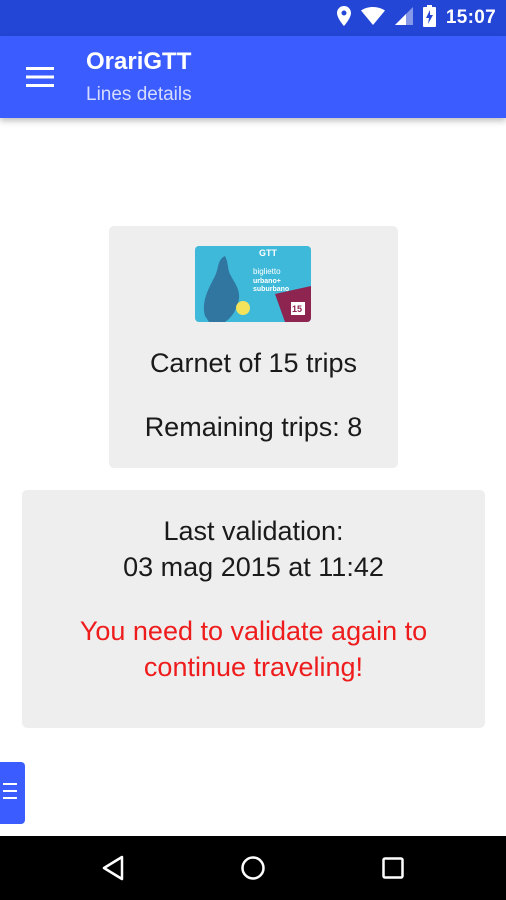 This screenshot has width=506, height=900. What do you see at coordinates (271, 289) in the screenshot?
I see `ticket-line3-text: suburbano` at bounding box center [271, 289].